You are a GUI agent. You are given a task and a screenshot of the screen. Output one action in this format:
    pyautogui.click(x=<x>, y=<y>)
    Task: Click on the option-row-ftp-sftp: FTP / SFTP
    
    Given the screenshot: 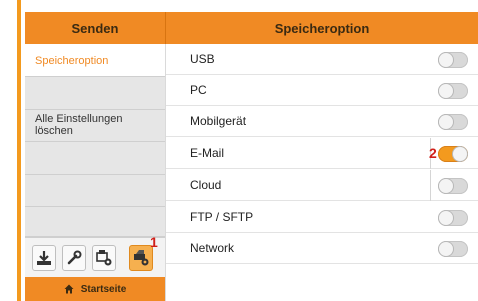 What is the action you would take?
    pyautogui.click(x=322, y=217)
    